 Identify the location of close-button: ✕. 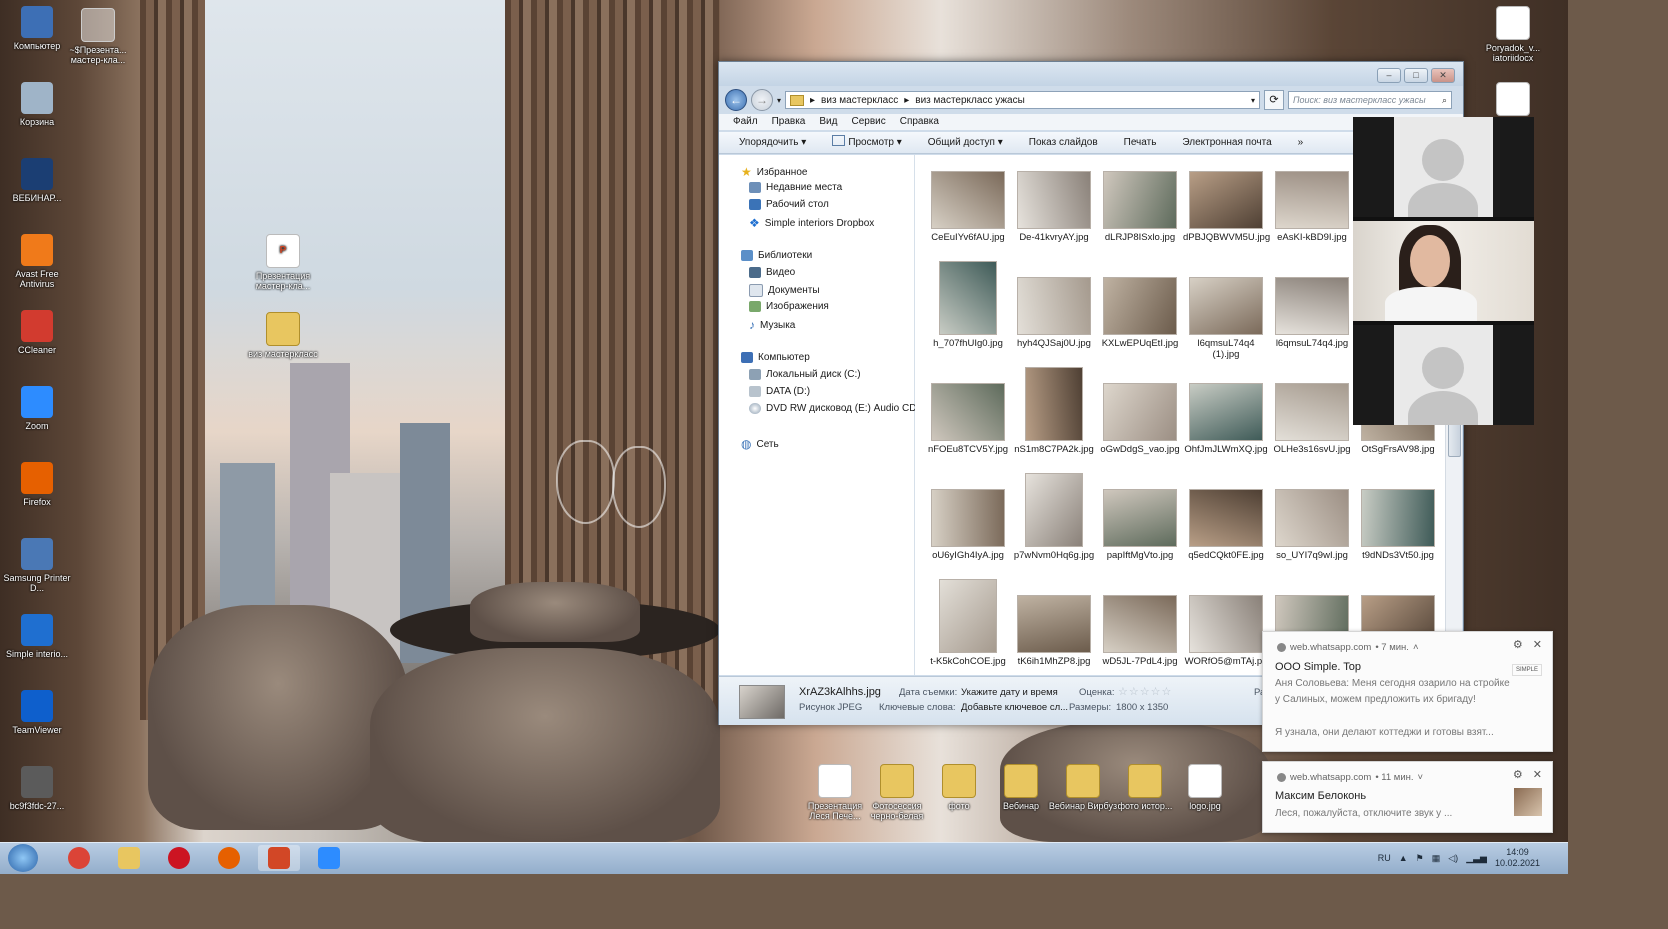
(1443, 75).